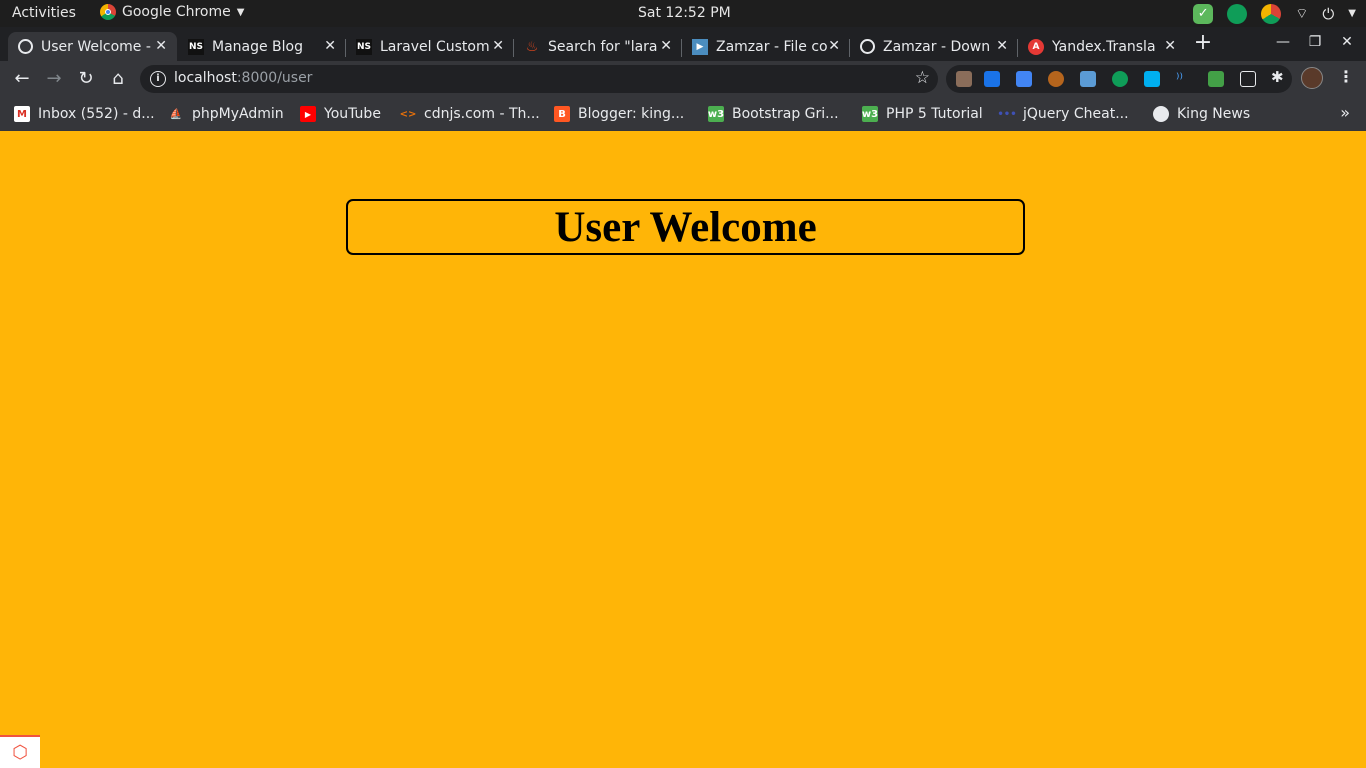 The height and width of the screenshot is (768, 1366). Describe the element at coordinates (158, 79) in the screenshot. I see `info-icon: i` at that location.